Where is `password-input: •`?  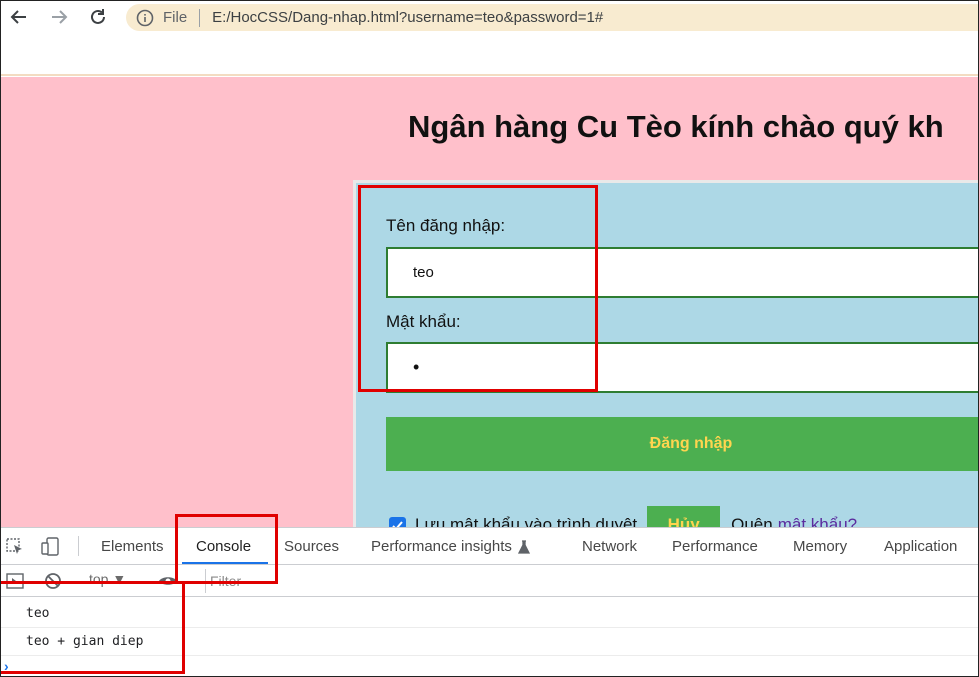 password-input: • is located at coordinates (682, 367).